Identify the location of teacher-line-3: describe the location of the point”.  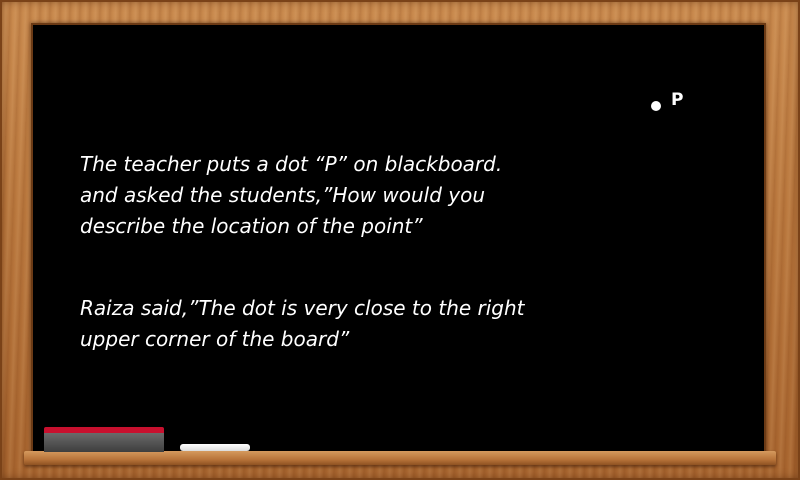
(251, 226).